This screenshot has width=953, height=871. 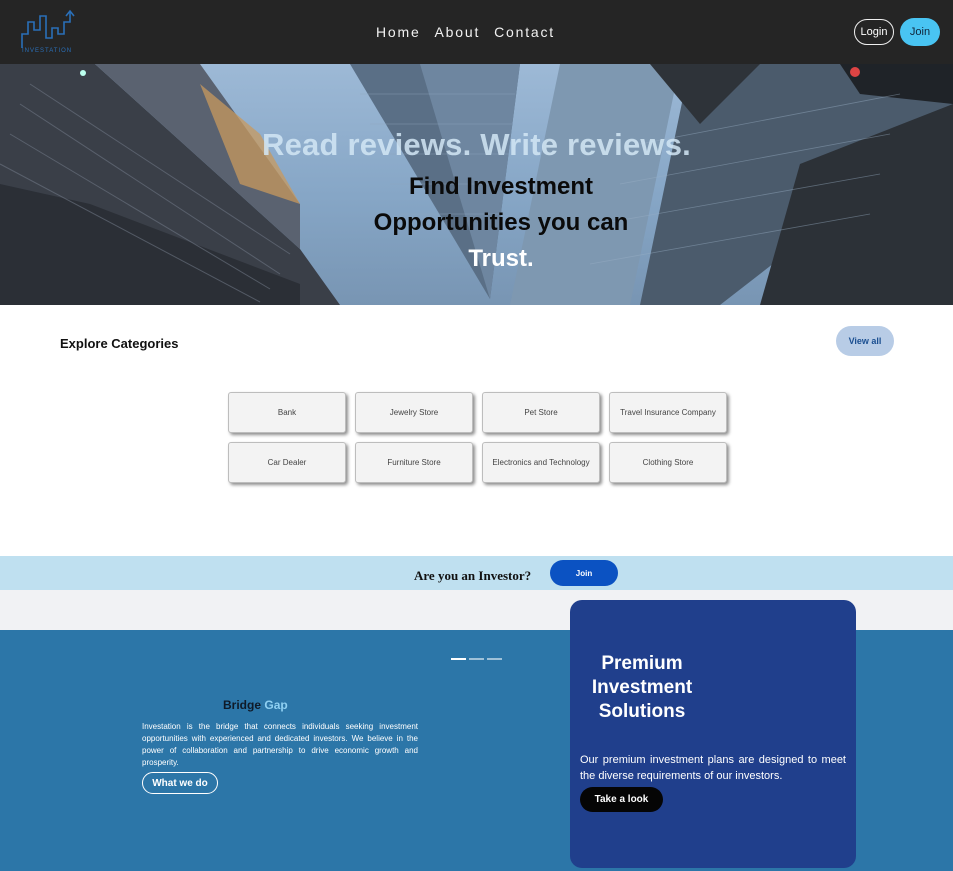 What do you see at coordinates (541, 462) in the screenshot?
I see `category-card-electronics: Electronics and Technology` at bounding box center [541, 462].